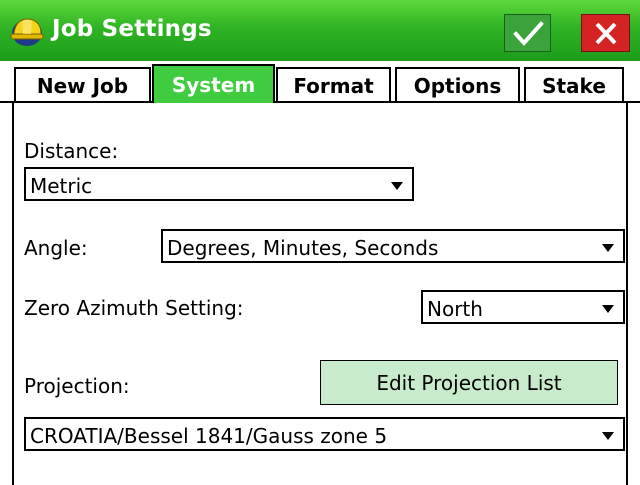  I want to click on angle-label: Angle:, so click(56, 248).